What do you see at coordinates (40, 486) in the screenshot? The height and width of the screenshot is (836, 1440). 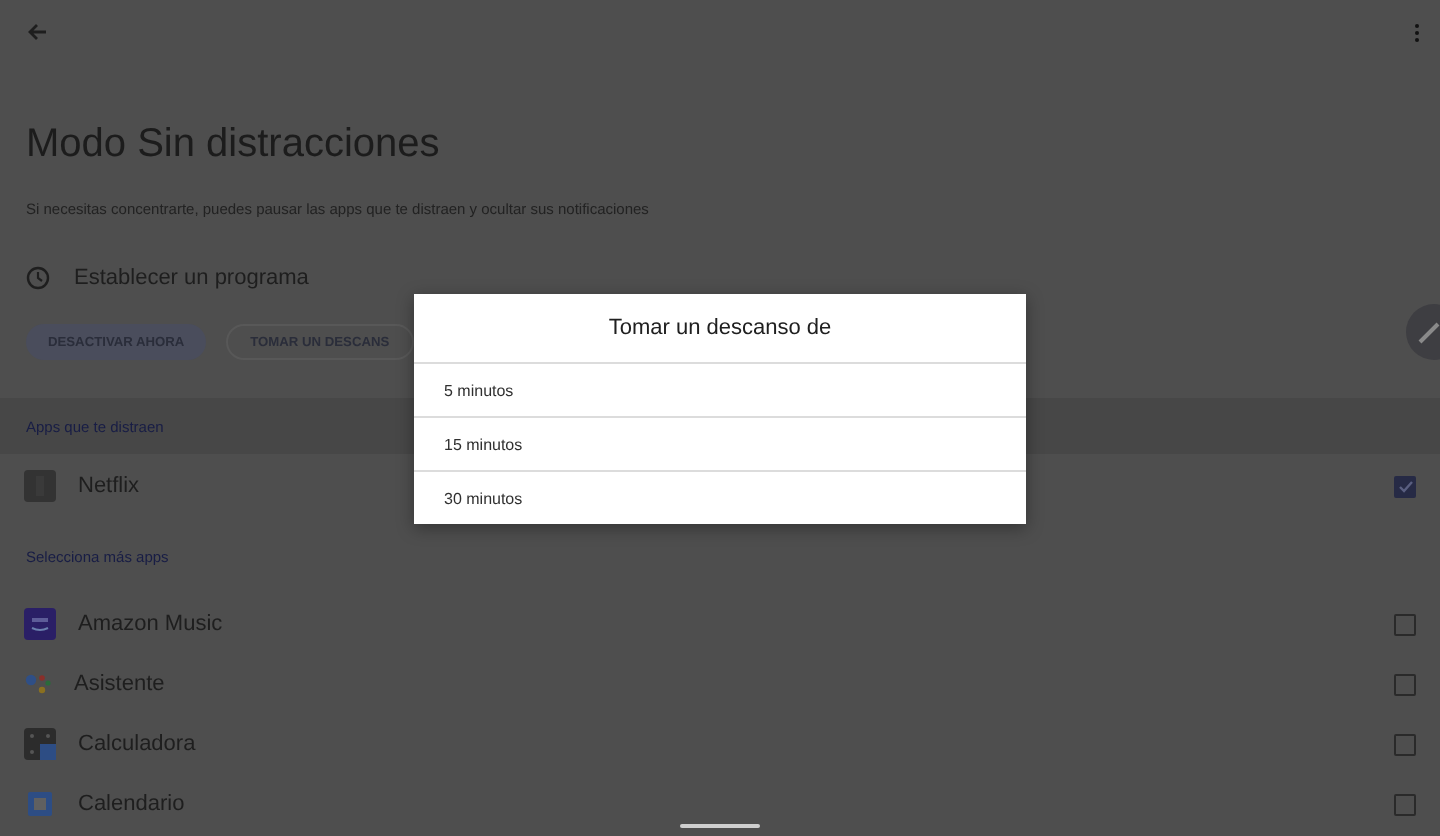 I see `app-tile-icon` at bounding box center [40, 486].